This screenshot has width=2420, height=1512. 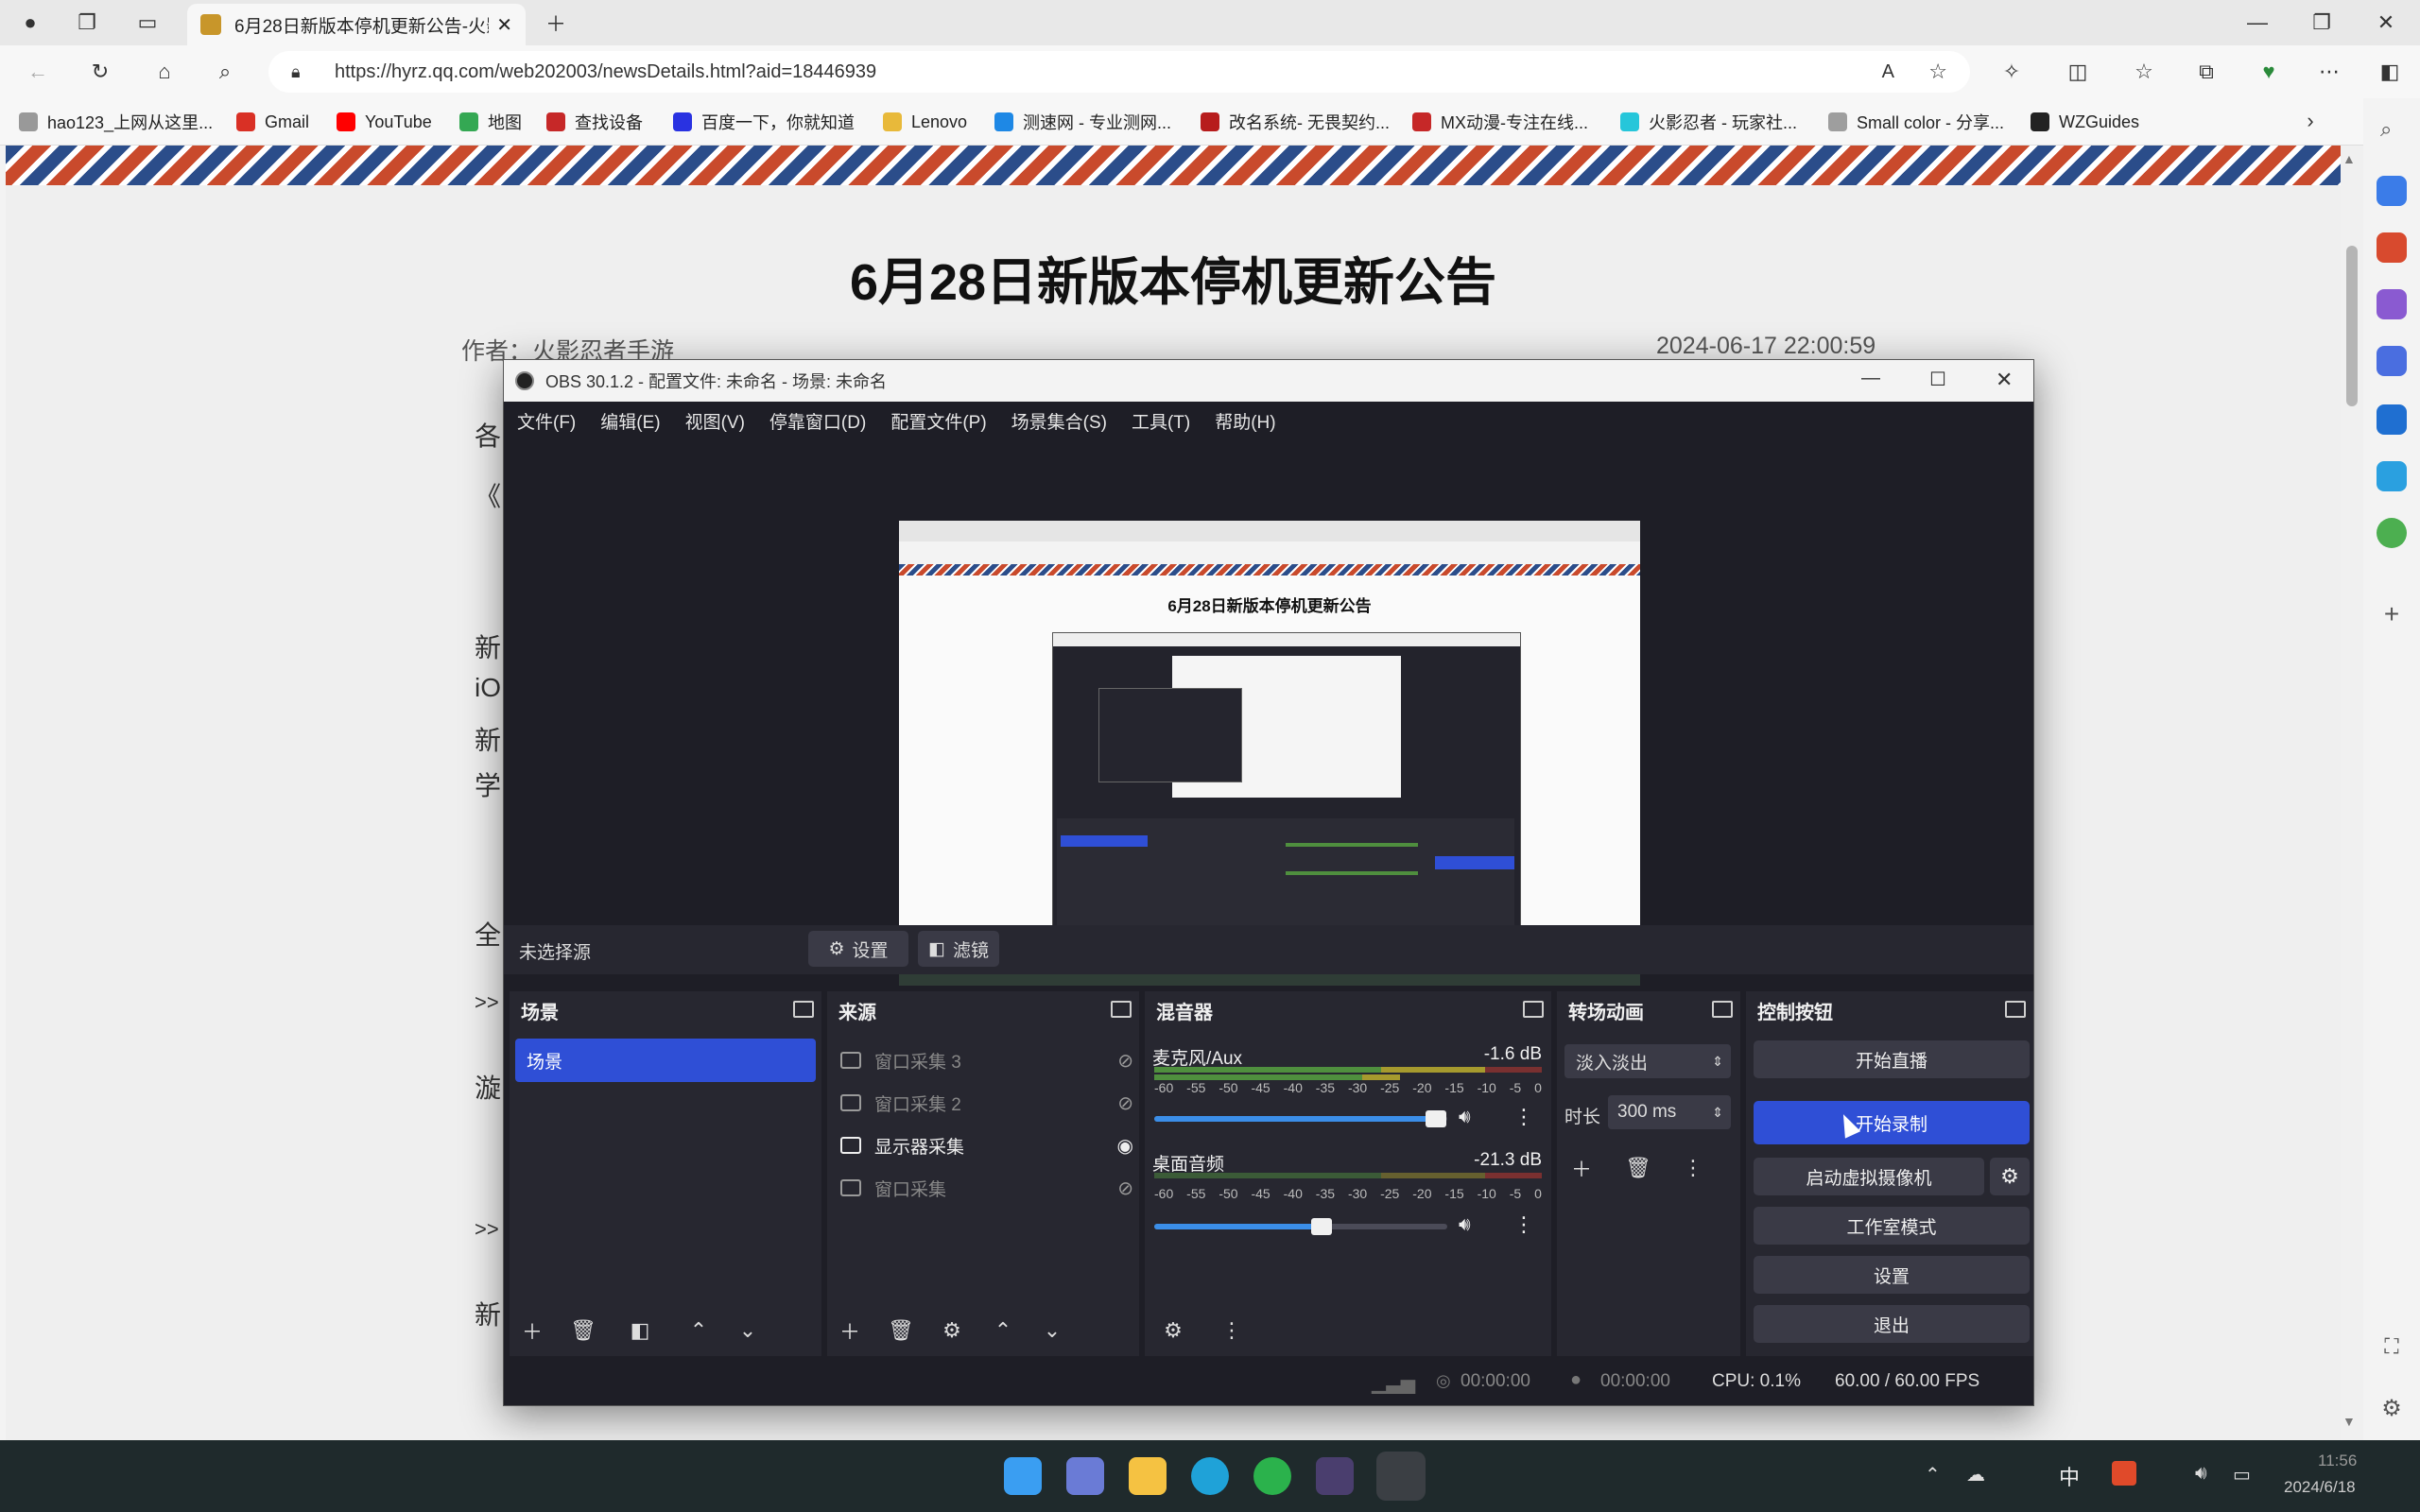 I want to click on sidebar-screenshot-icon: ⛶, so click(x=2392, y=1349).